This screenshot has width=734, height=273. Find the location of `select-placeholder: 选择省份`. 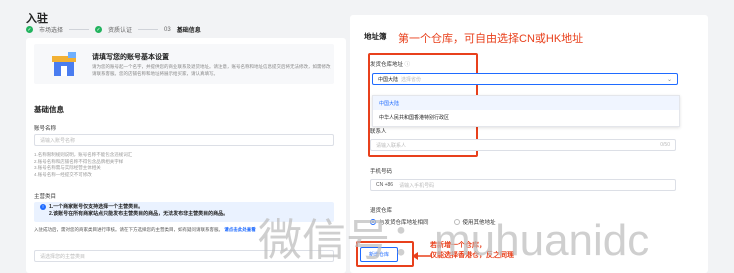

select-placeholder: 选择省份 is located at coordinates (411, 79).